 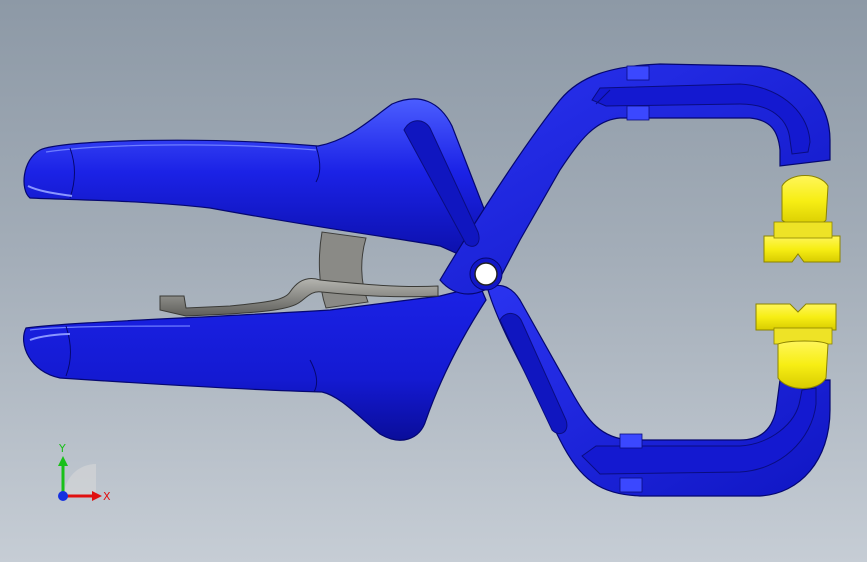 What do you see at coordinates (107, 496) in the screenshot?
I see `x-axis-label: X` at bounding box center [107, 496].